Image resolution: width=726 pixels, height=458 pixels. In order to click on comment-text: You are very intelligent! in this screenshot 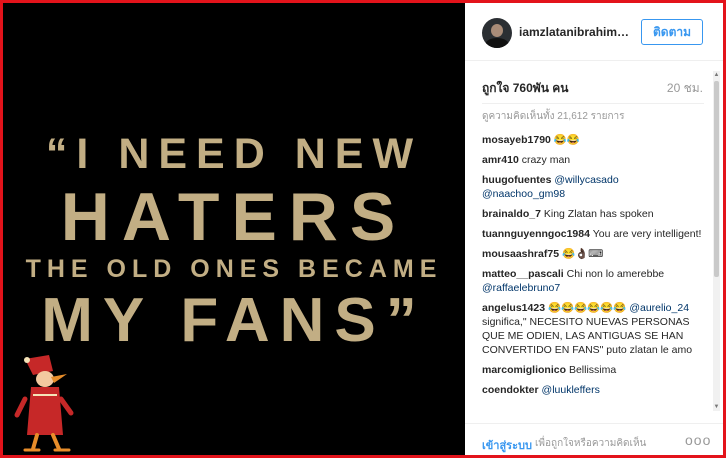, I will do `click(647, 234)`.